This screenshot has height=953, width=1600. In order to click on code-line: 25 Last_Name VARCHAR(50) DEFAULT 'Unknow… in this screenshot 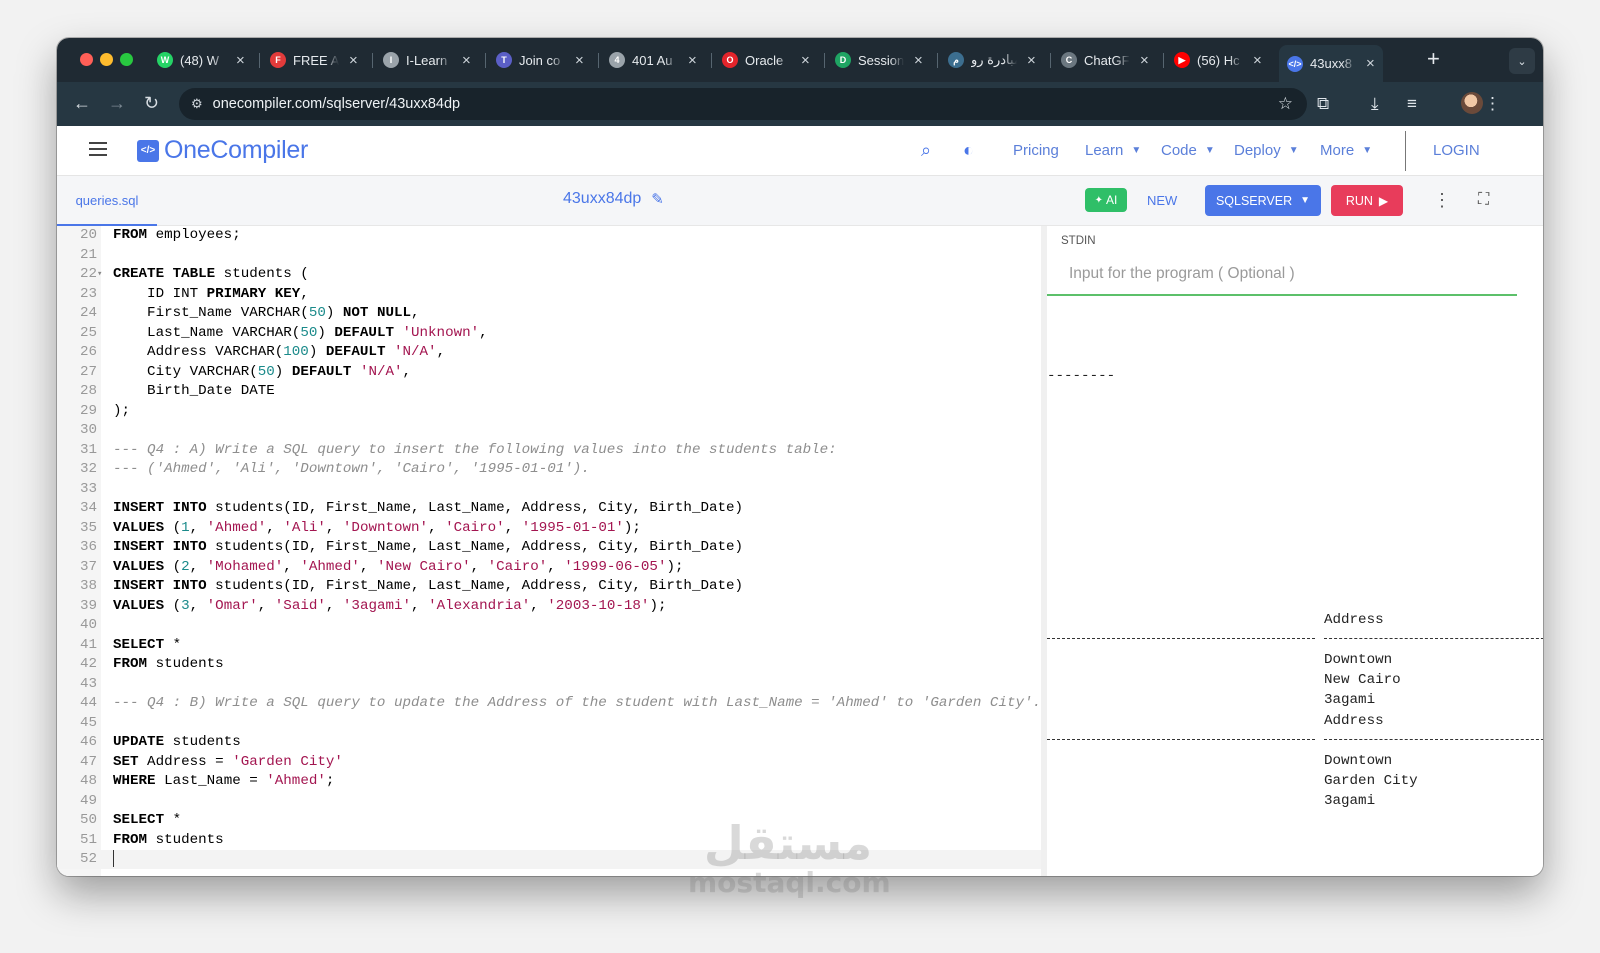, I will do `click(549, 333)`.